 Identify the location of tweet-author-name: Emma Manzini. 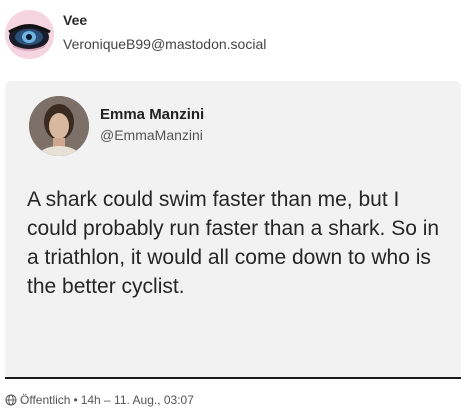
(152, 114).